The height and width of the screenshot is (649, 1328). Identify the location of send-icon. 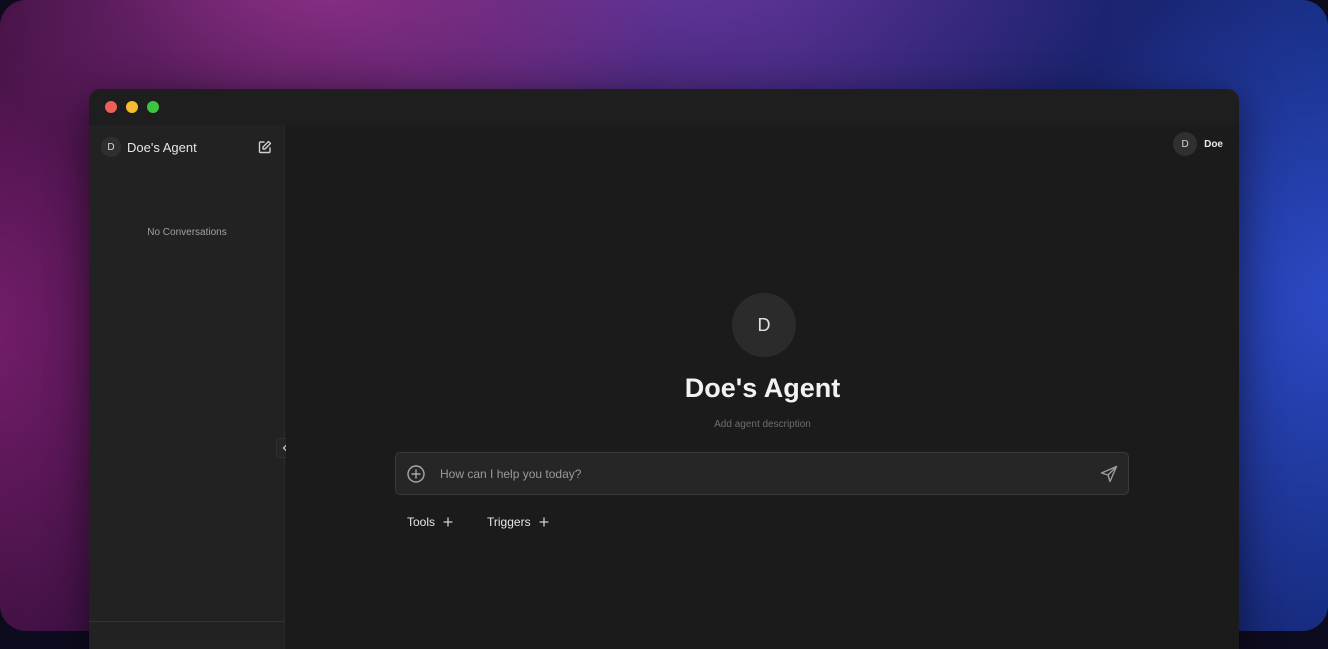
(1109, 474).